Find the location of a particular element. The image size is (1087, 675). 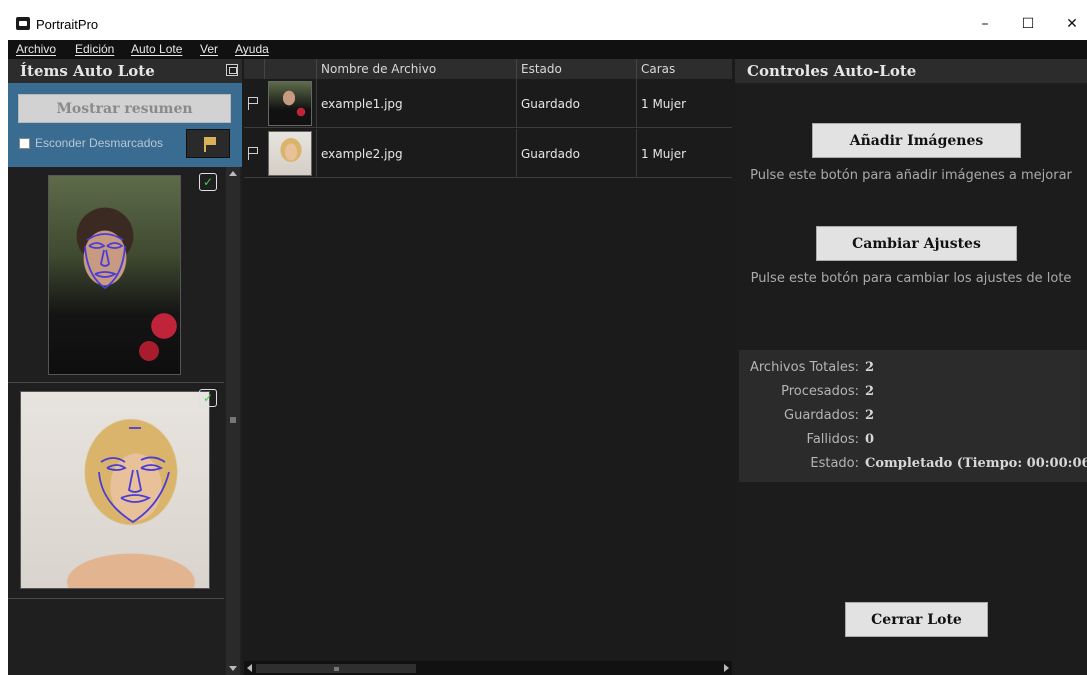

stat-row-processed: Procesados: 2 is located at coordinates (913, 394).